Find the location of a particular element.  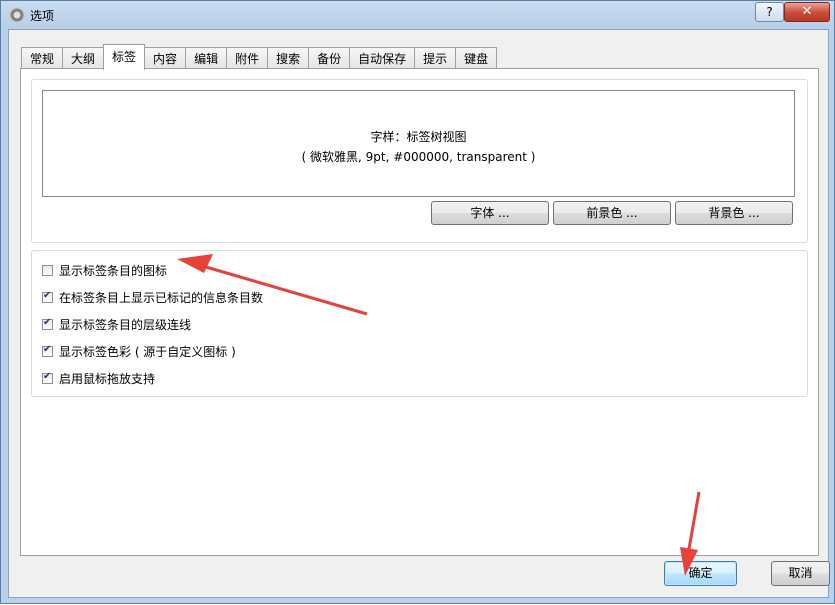

tab-tags: 标签 is located at coordinates (124, 57).